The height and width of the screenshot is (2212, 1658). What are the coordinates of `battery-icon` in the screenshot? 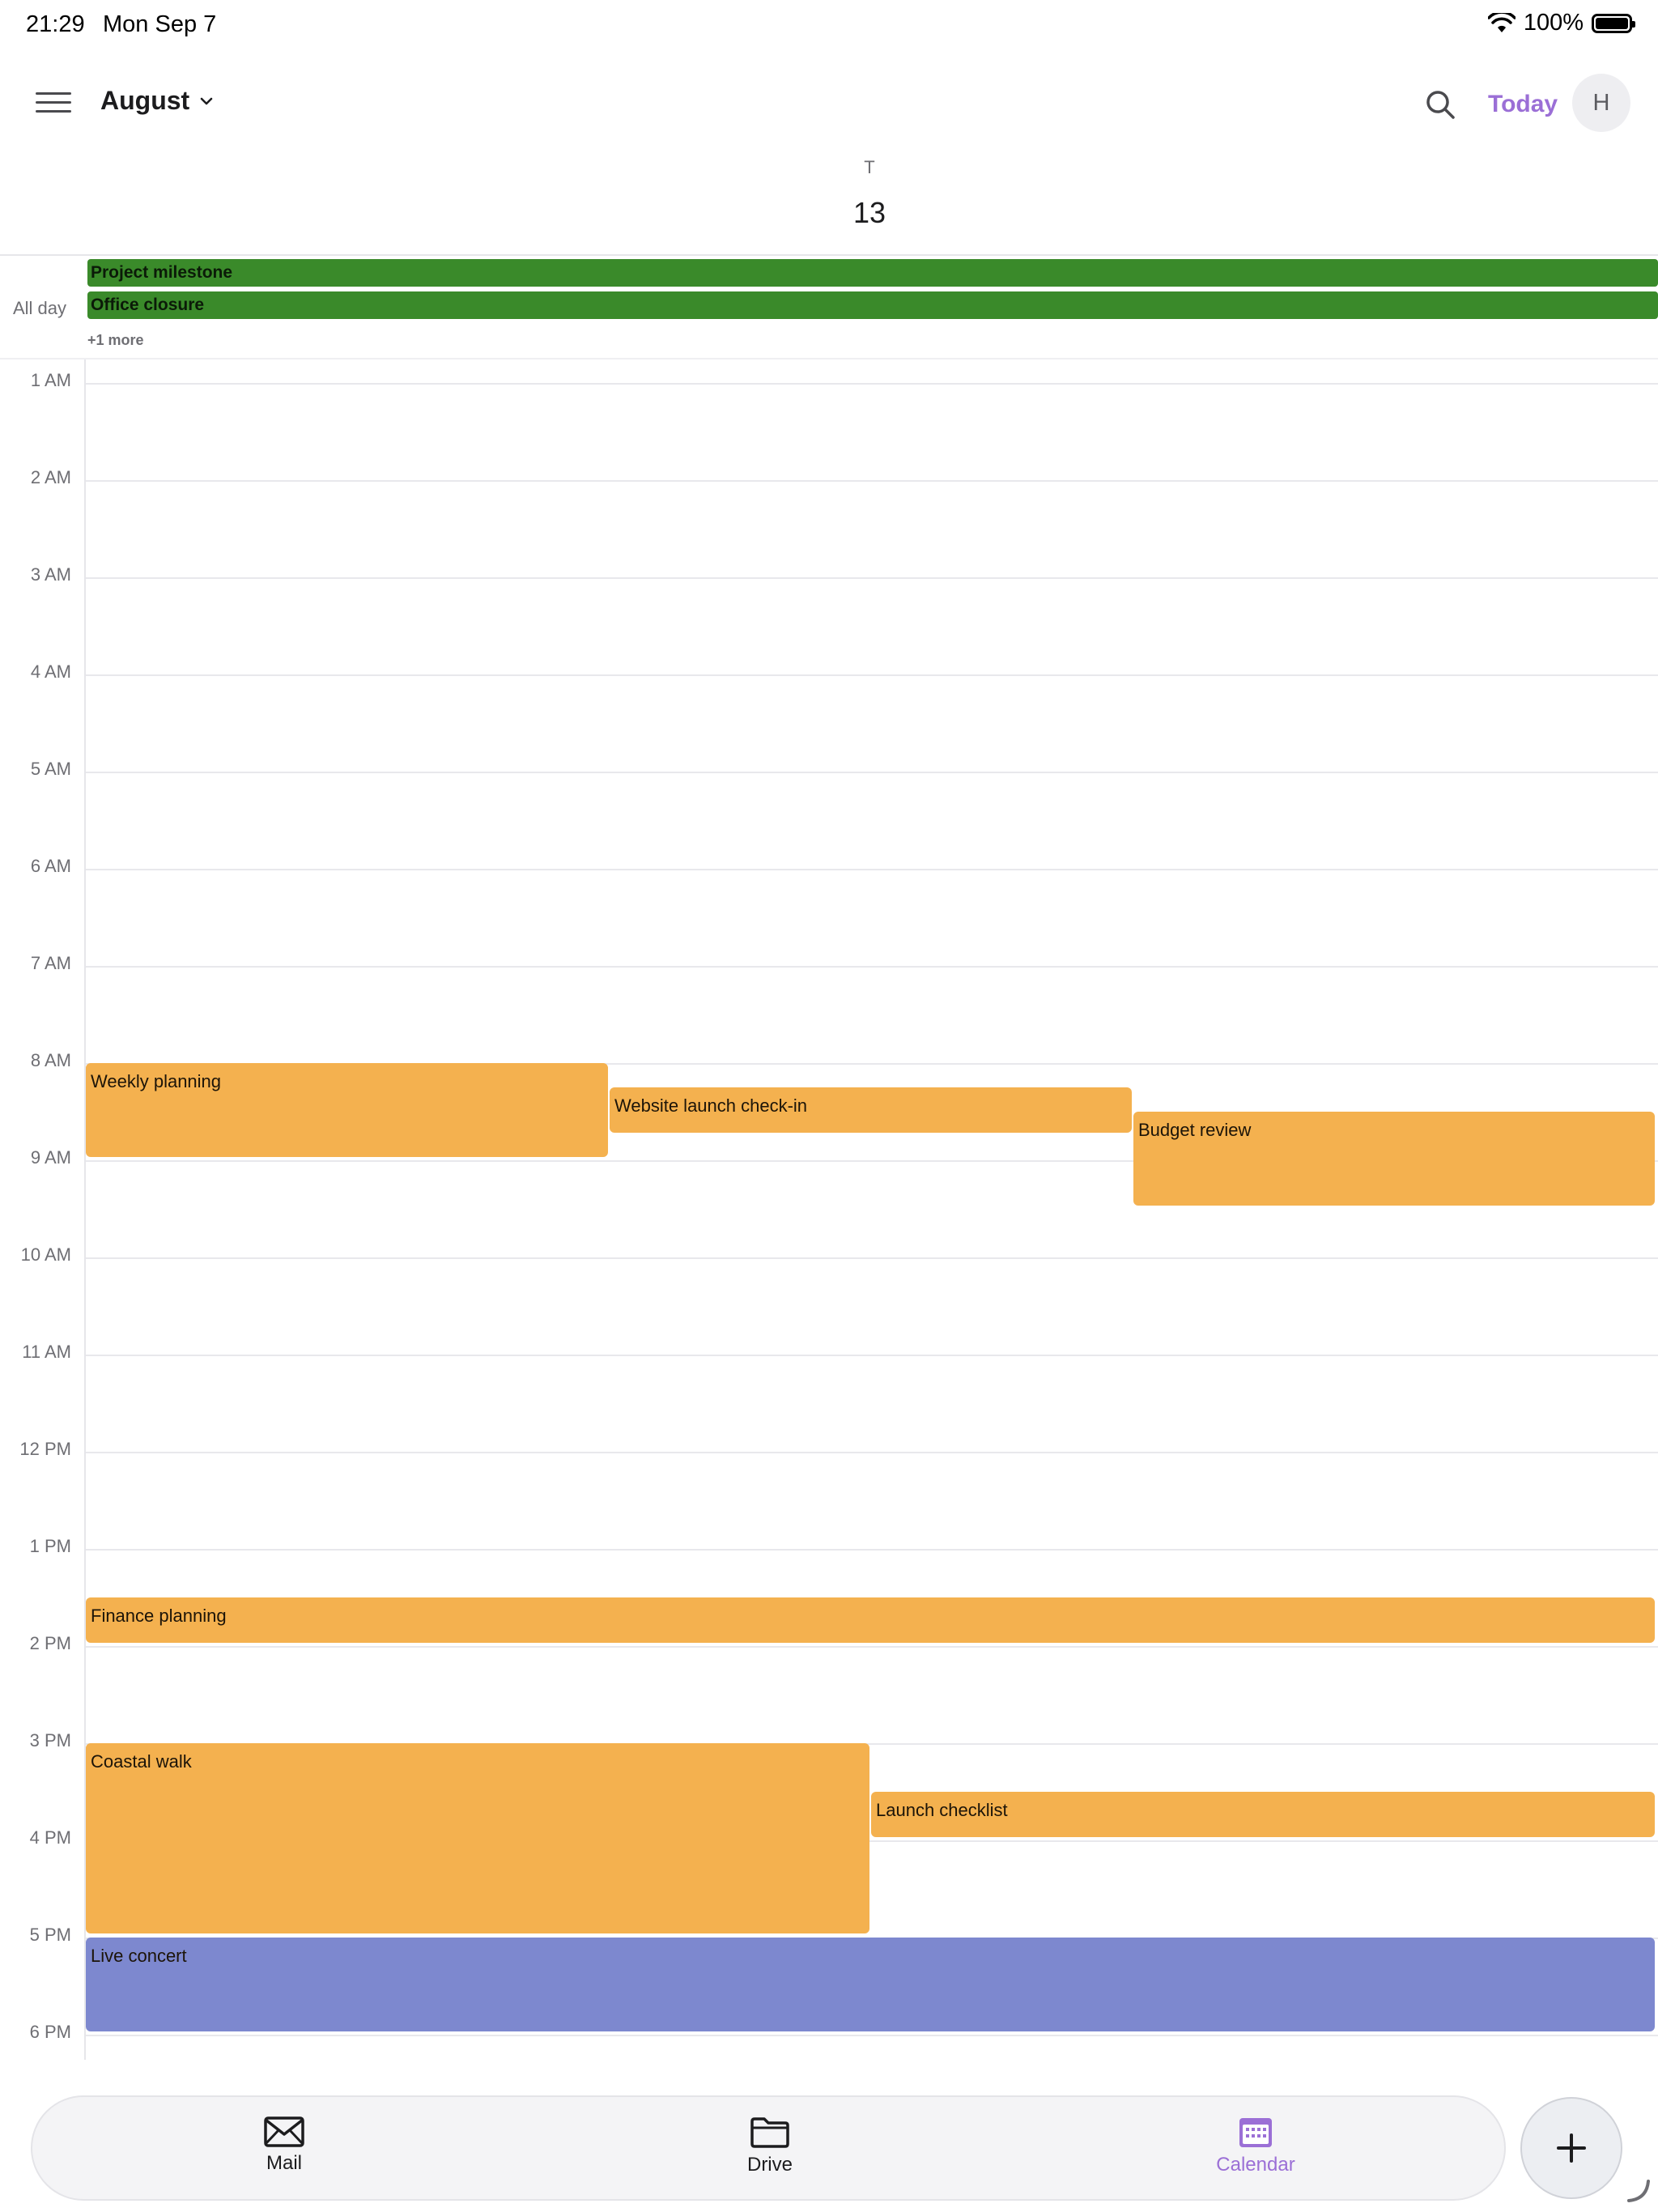 It's located at (1613, 23).